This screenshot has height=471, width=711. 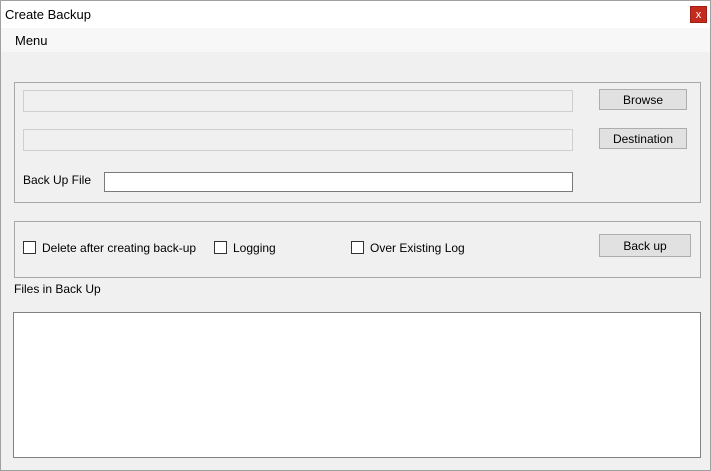 What do you see at coordinates (298, 101) in the screenshot?
I see `source-path-field` at bounding box center [298, 101].